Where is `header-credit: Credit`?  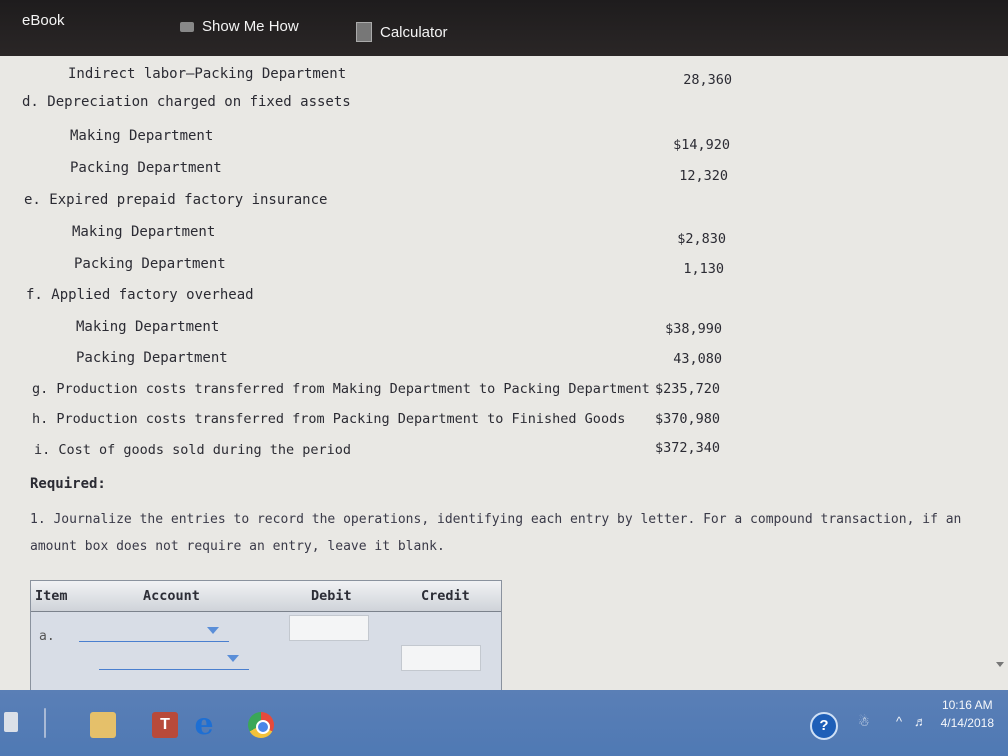
header-credit: Credit is located at coordinates (445, 596).